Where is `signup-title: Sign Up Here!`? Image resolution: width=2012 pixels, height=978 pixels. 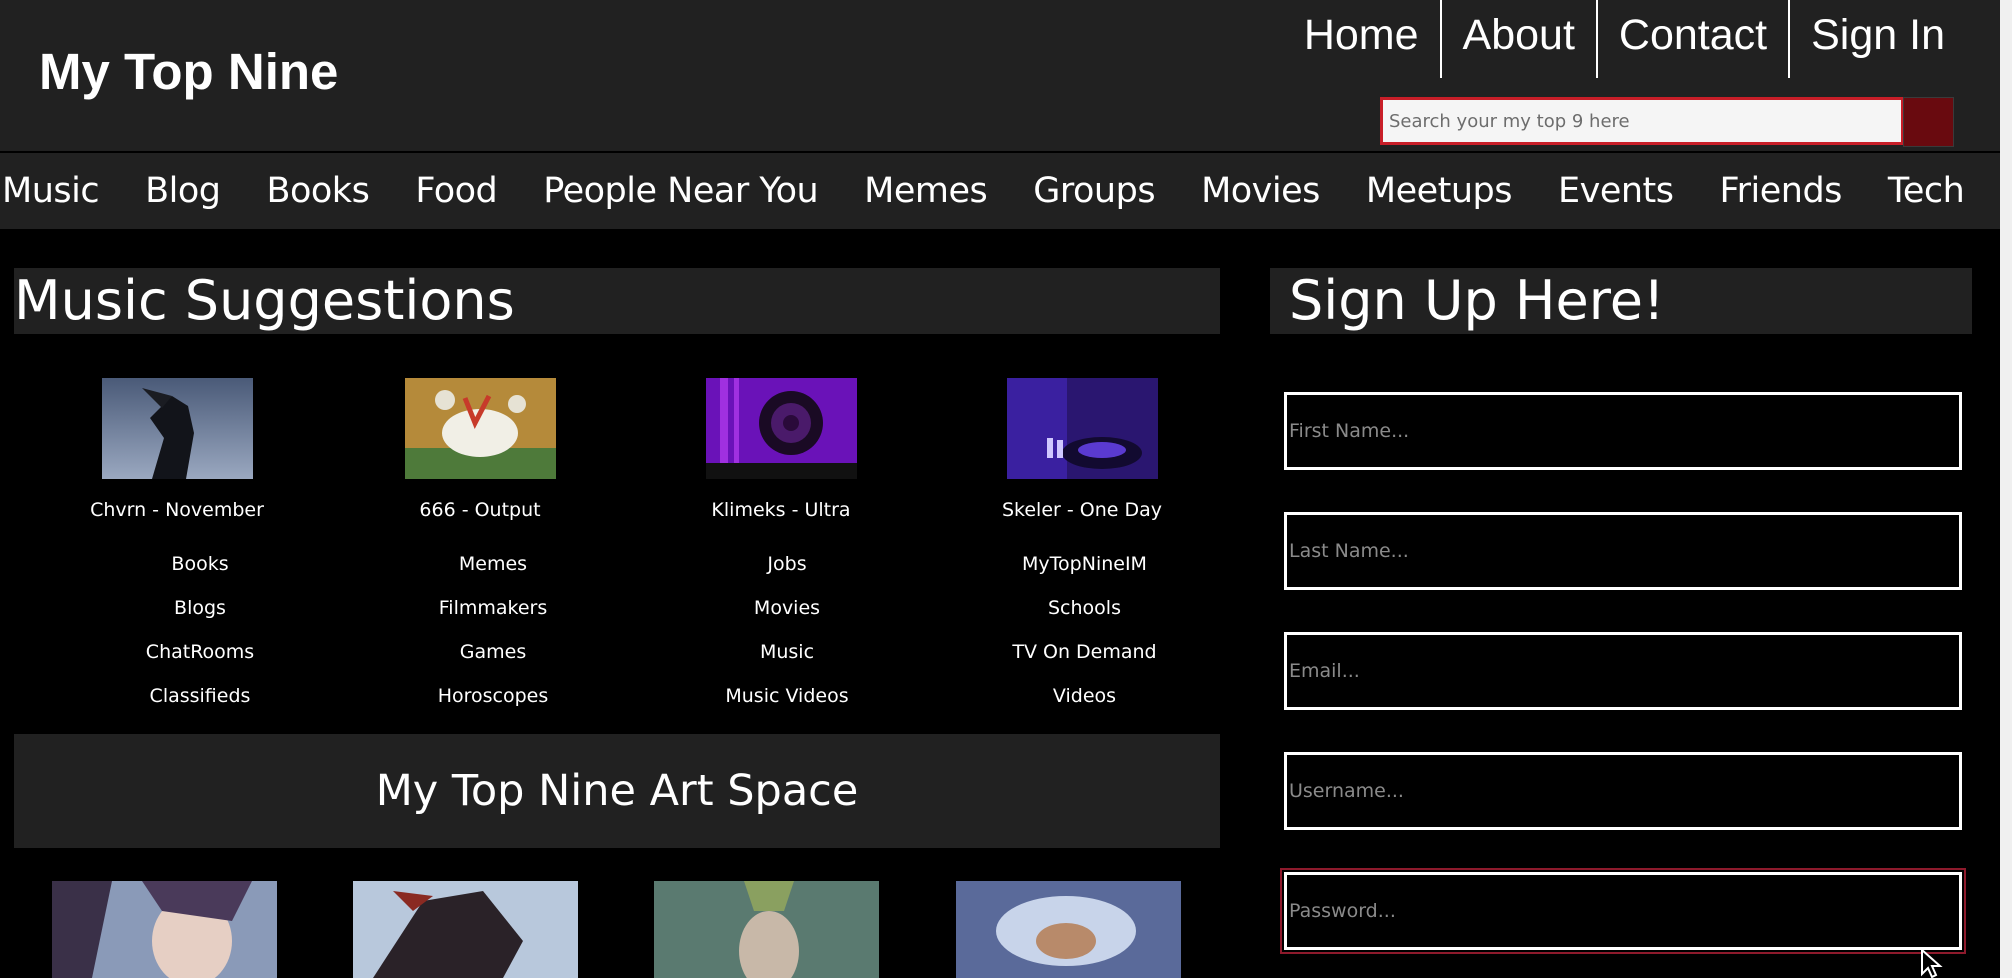 signup-title: Sign Up Here! is located at coordinates (1621, 301).